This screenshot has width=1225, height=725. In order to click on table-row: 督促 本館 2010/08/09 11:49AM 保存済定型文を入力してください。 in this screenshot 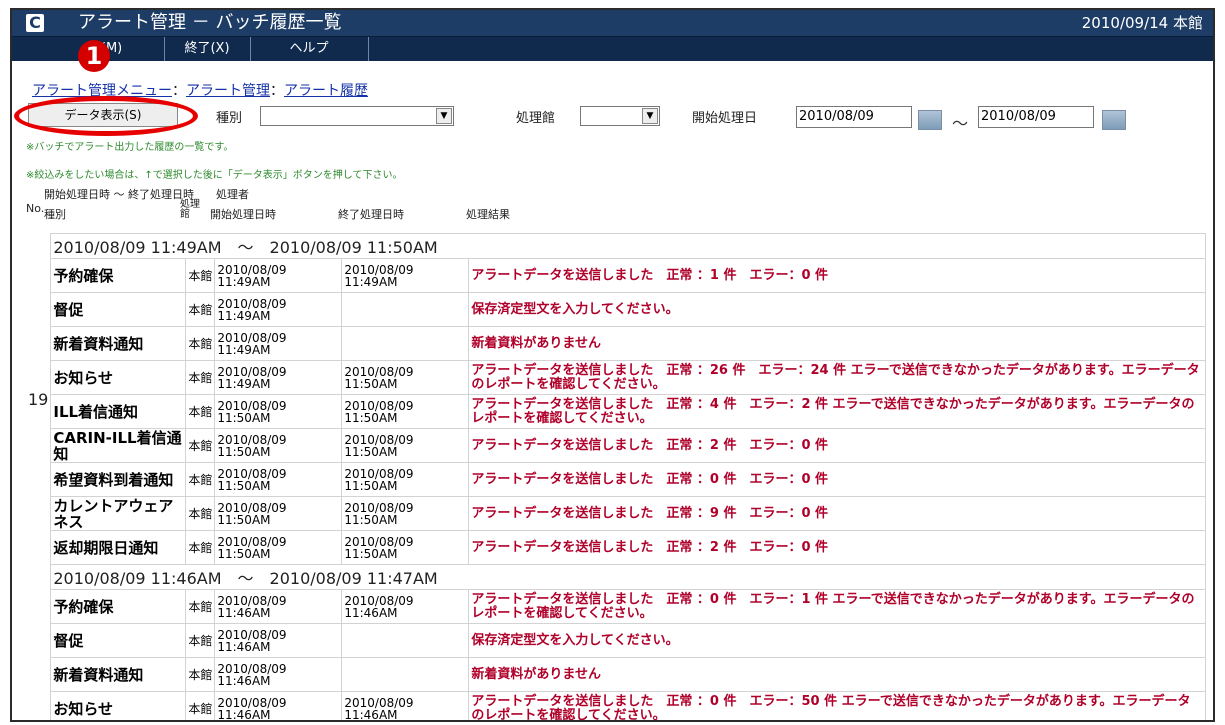, I will do `click(616, 309)`.